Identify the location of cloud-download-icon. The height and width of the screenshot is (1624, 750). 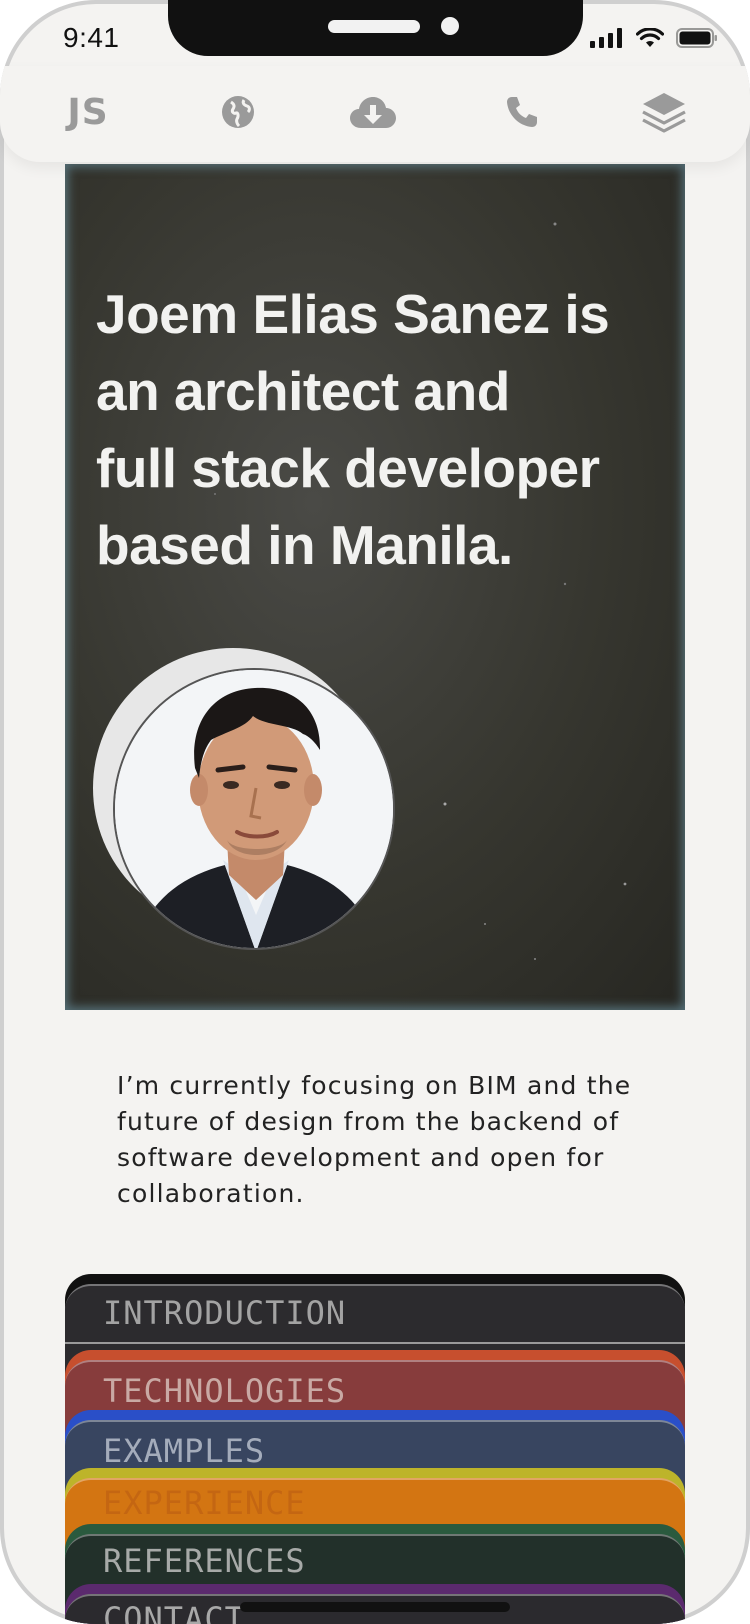
(373, 112).